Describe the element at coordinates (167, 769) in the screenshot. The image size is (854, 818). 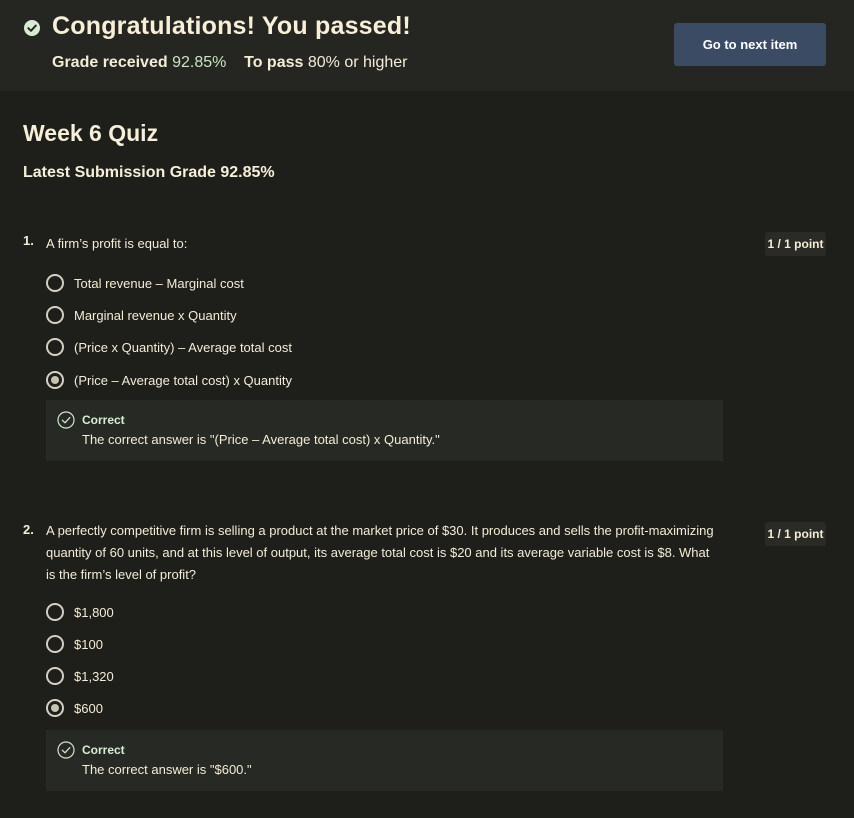
I see `feedback-text: The correct answer is "$600."` at that location.